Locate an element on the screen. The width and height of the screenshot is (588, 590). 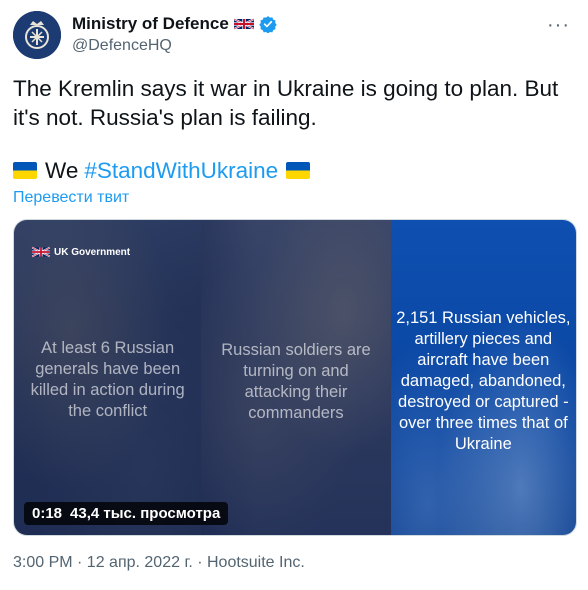
crest-icon is located at coordinates (37, 35).